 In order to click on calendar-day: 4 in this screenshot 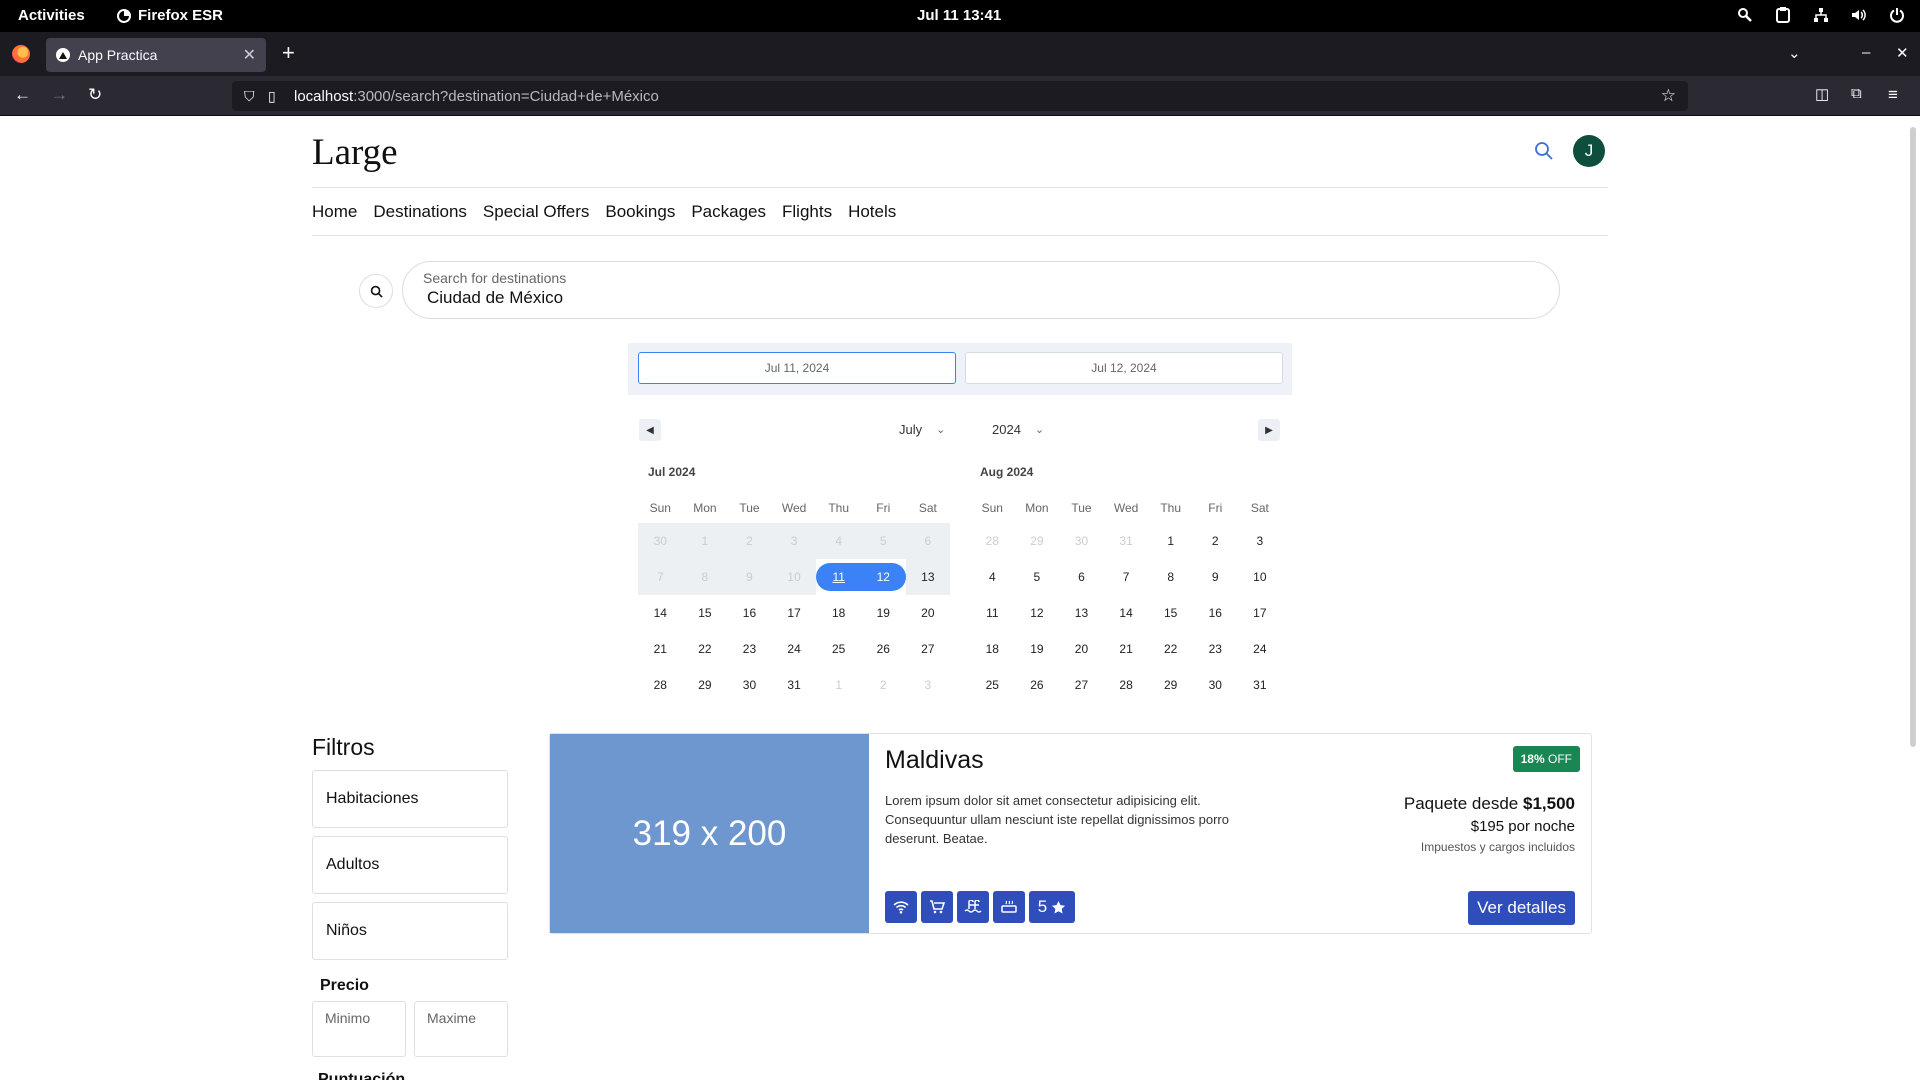, I will do `click(992, 577)`.